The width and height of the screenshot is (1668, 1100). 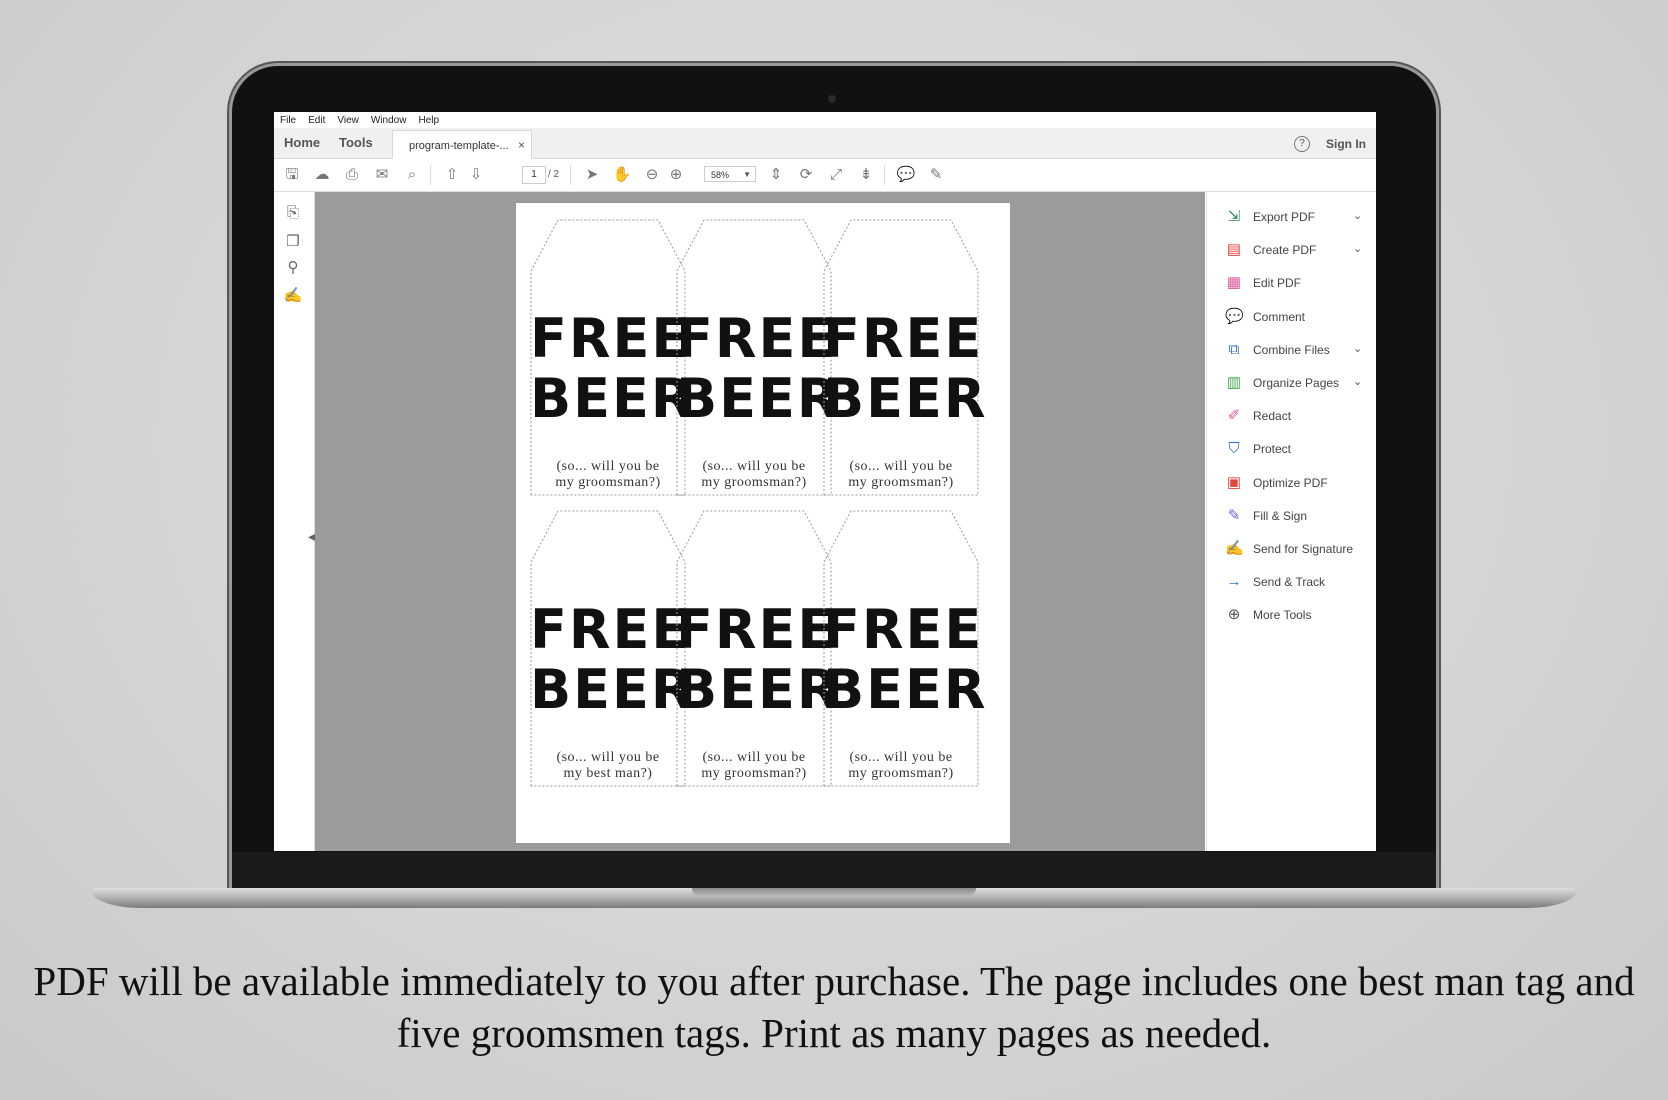 What do you see at coordinates (476, 175) in the screenshot?
I see `next-page-icon: ⇩` at bounding box center [476, 175].